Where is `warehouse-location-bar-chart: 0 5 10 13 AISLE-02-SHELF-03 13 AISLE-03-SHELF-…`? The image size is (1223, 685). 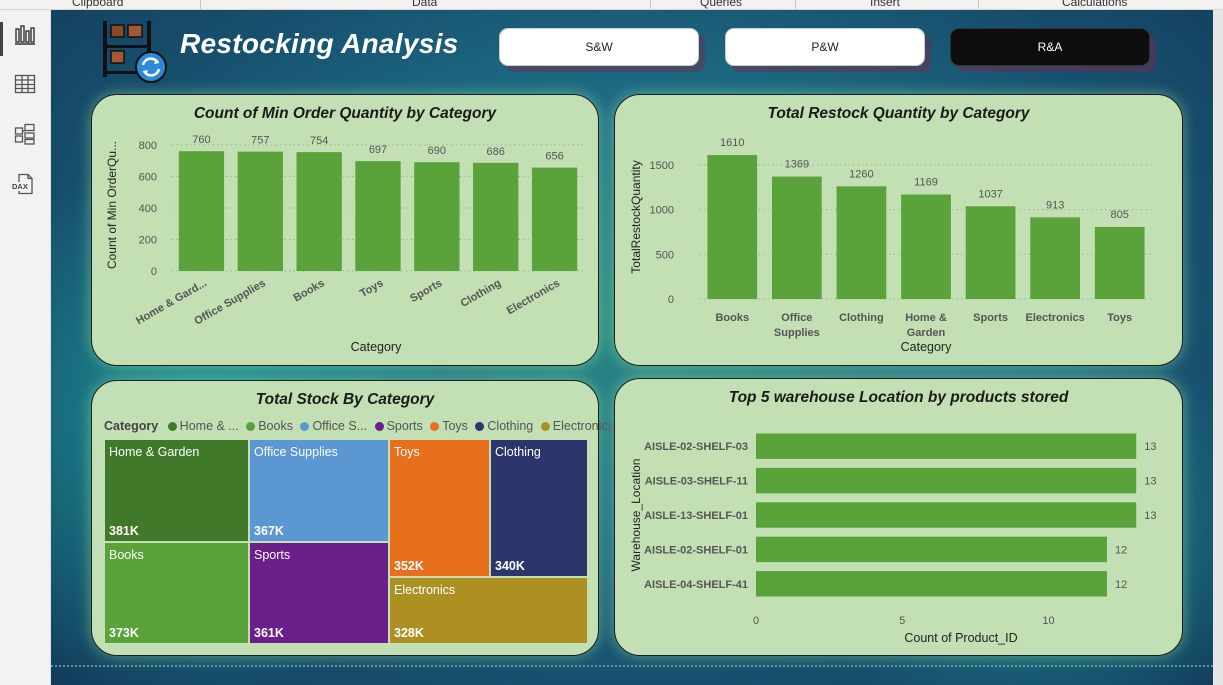
warehouse-location-bar-chart: 0 5 10 13 AISLE-02-SHELF-03 13 AISLE-03-SHELF-… is located at coordinates (892, 539).